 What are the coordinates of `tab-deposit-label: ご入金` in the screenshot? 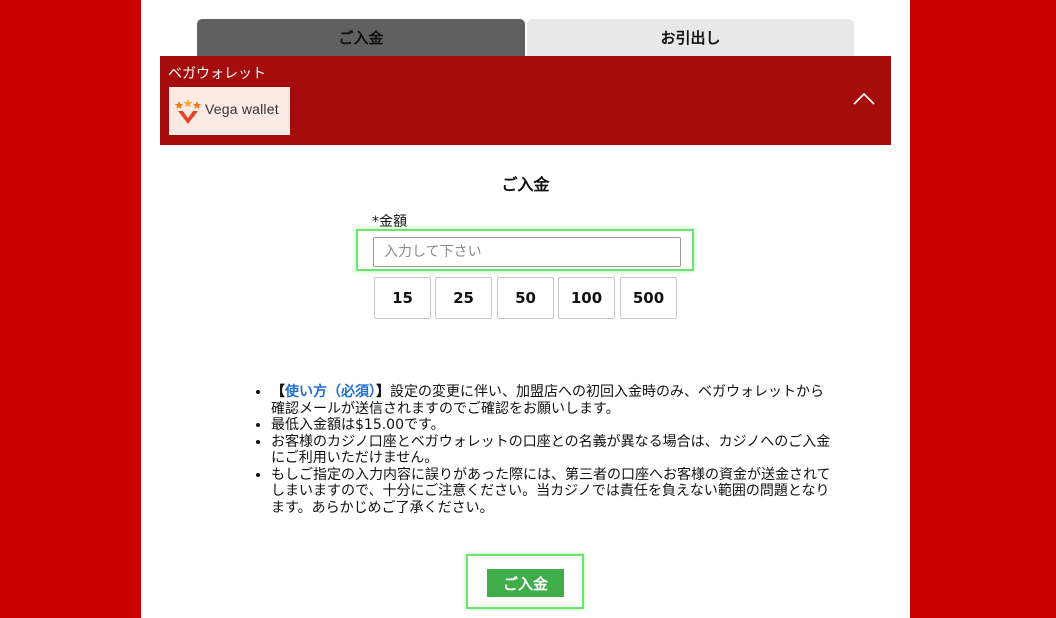 It's located at (361, 38).